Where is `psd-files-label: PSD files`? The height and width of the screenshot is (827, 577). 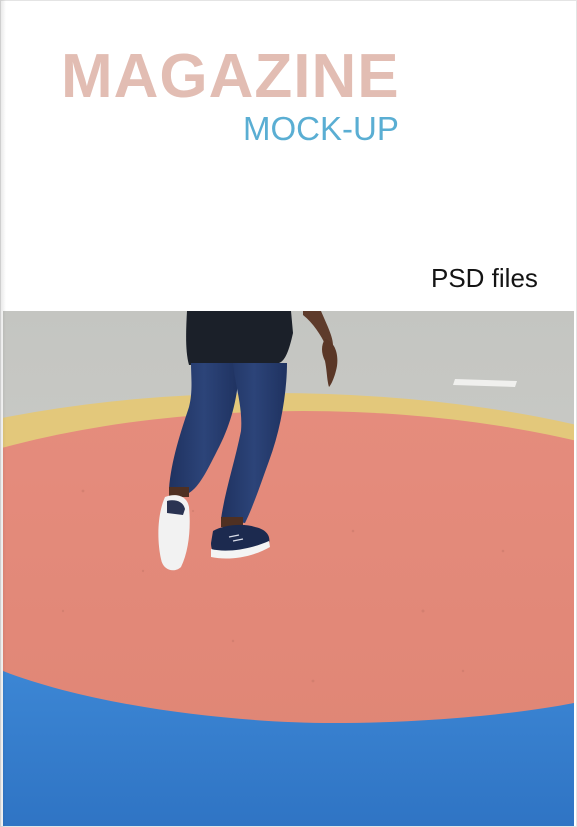 psd-files-label: PSD files is located at coordinates (484, 278).